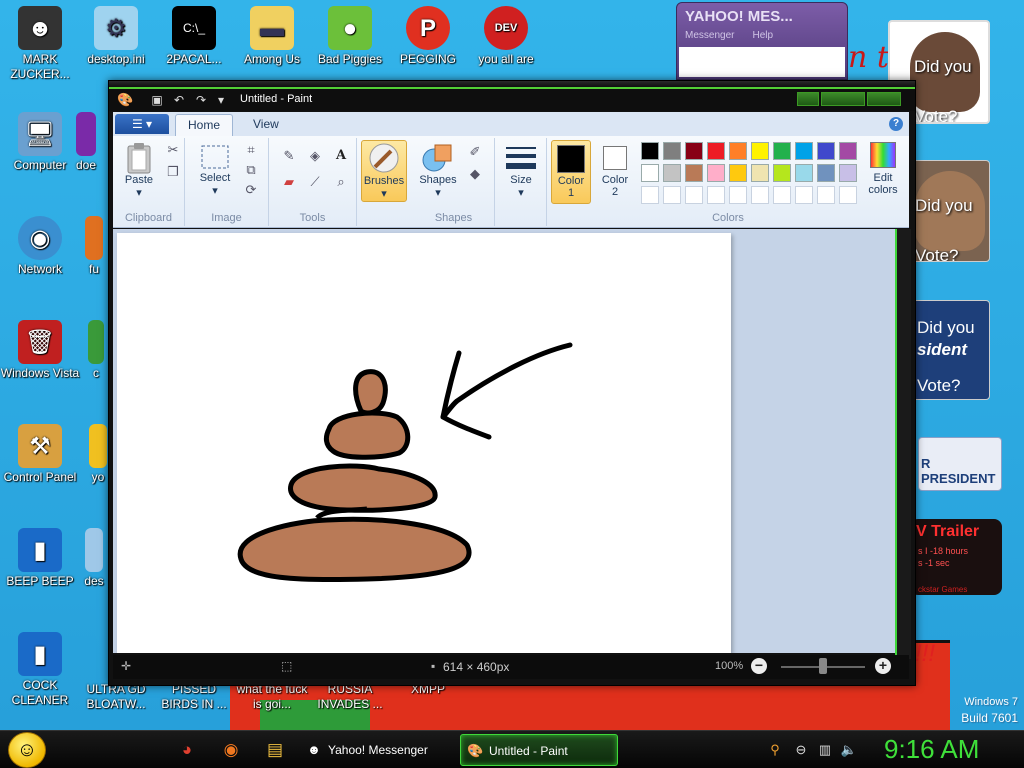 The height and width of the screenshot is (768, 1024). Describe the element at coordinates (883, 168) in the screenshot. I see `edit-colors-button: Edit colors` at that location.